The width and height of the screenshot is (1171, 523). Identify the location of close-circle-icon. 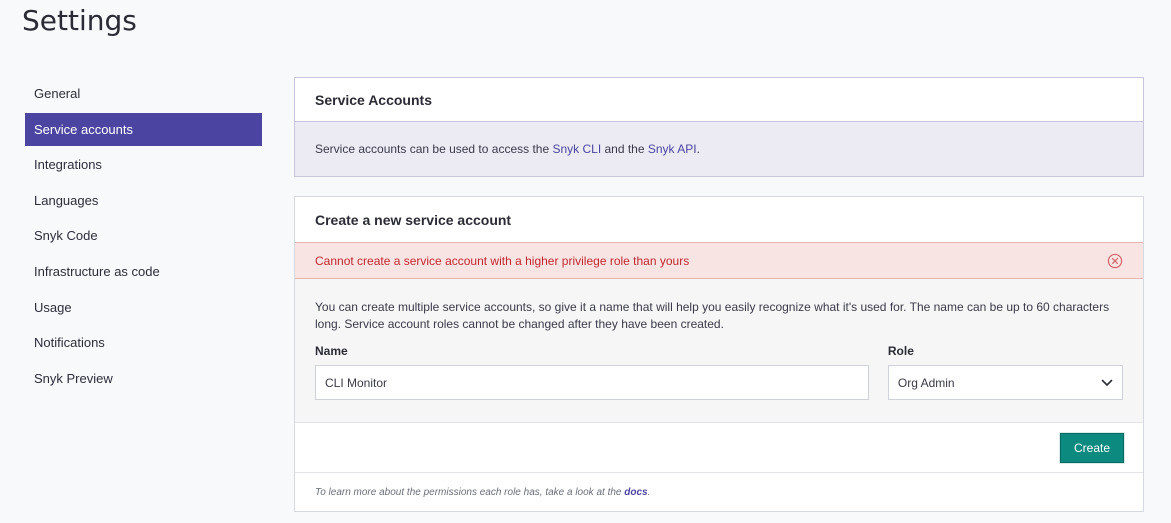
(1115, 261).